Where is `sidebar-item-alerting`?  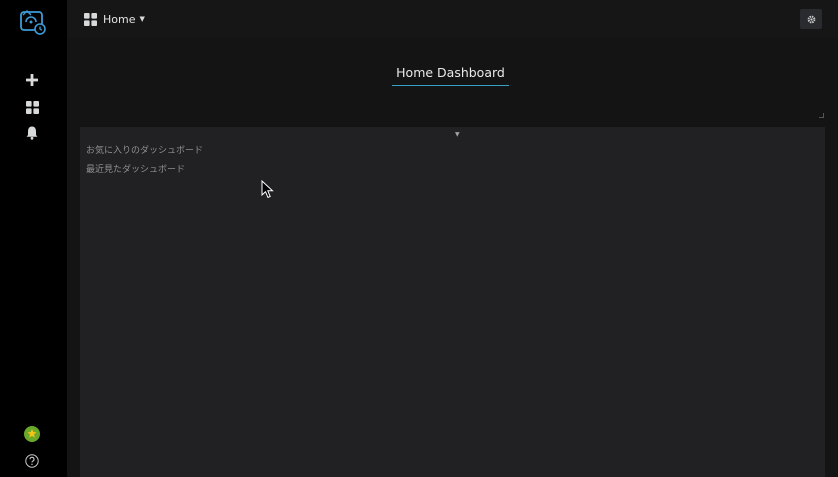
sidebar-item-alerting is located at coordinates (32, 133).